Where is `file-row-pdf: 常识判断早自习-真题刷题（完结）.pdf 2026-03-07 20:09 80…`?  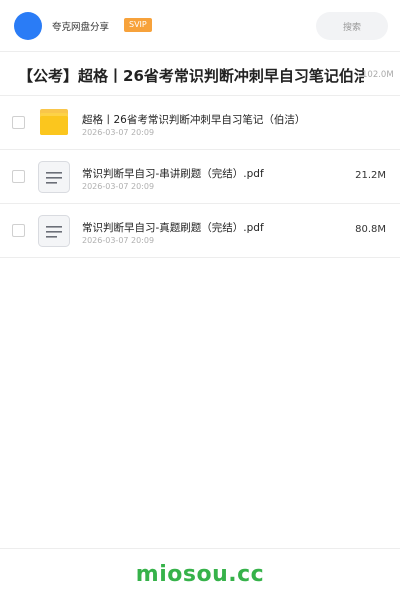 file-row-pdf: 常识判断早自习-真题刷题（完结）.pdf 2026-03-07 20:09 80… is located at coordinates (200, 231).